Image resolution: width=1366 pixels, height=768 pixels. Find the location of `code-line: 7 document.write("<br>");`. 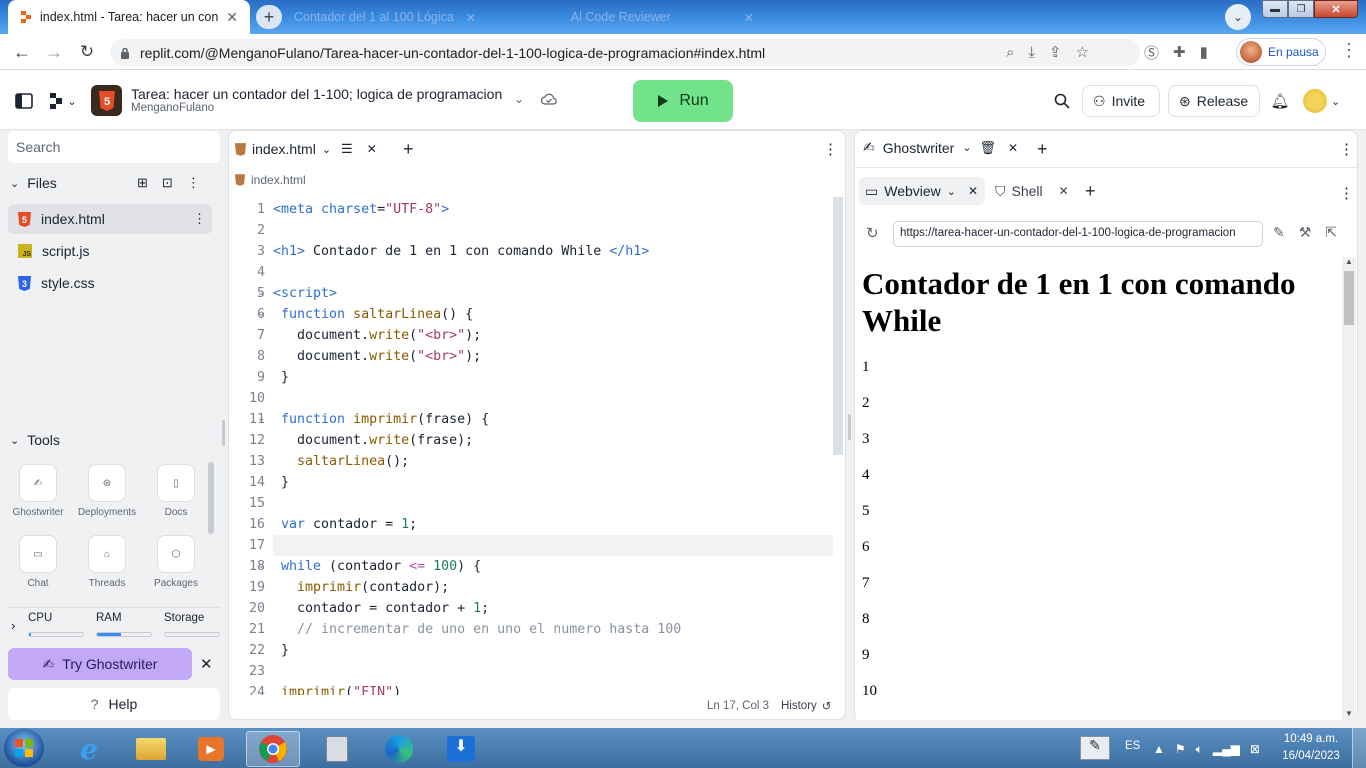

code-line: 7 document.write("<br>"); is located at coordinates (531, 335).